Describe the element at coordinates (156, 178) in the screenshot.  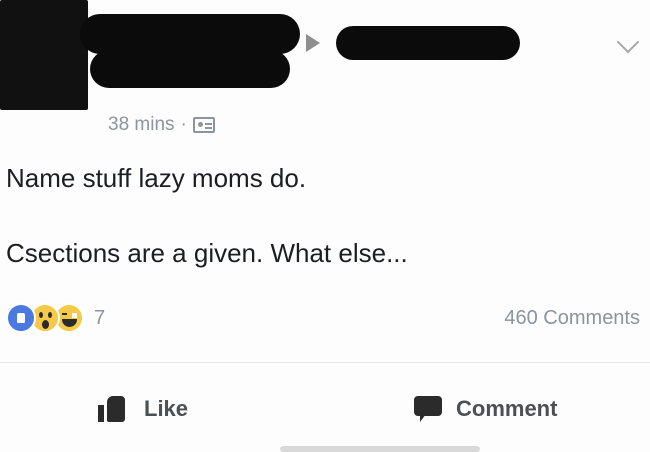
I see `post-text-line-1: Name stuff lazy moms do.` at that location.